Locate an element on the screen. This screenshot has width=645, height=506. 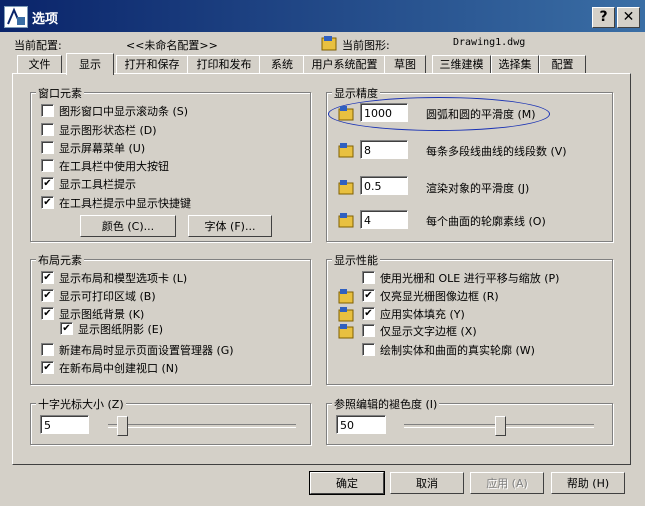
tab-open-save: 打开和保存 is located at coordinates (152, 64).